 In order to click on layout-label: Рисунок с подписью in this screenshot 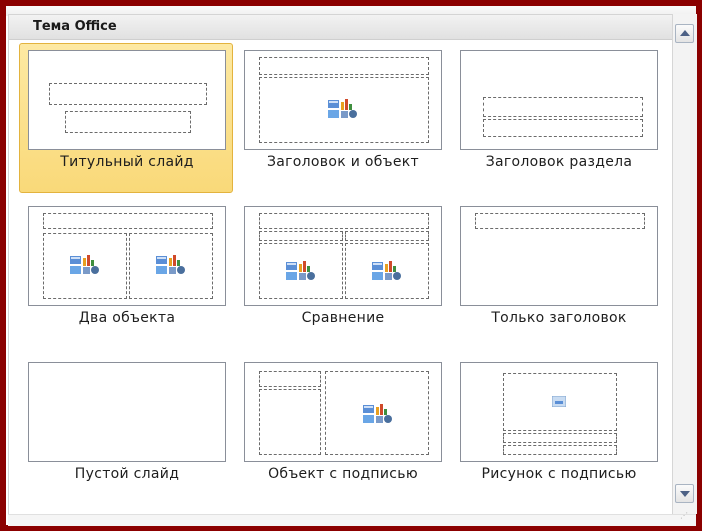, I will do `click(559, 474)`.